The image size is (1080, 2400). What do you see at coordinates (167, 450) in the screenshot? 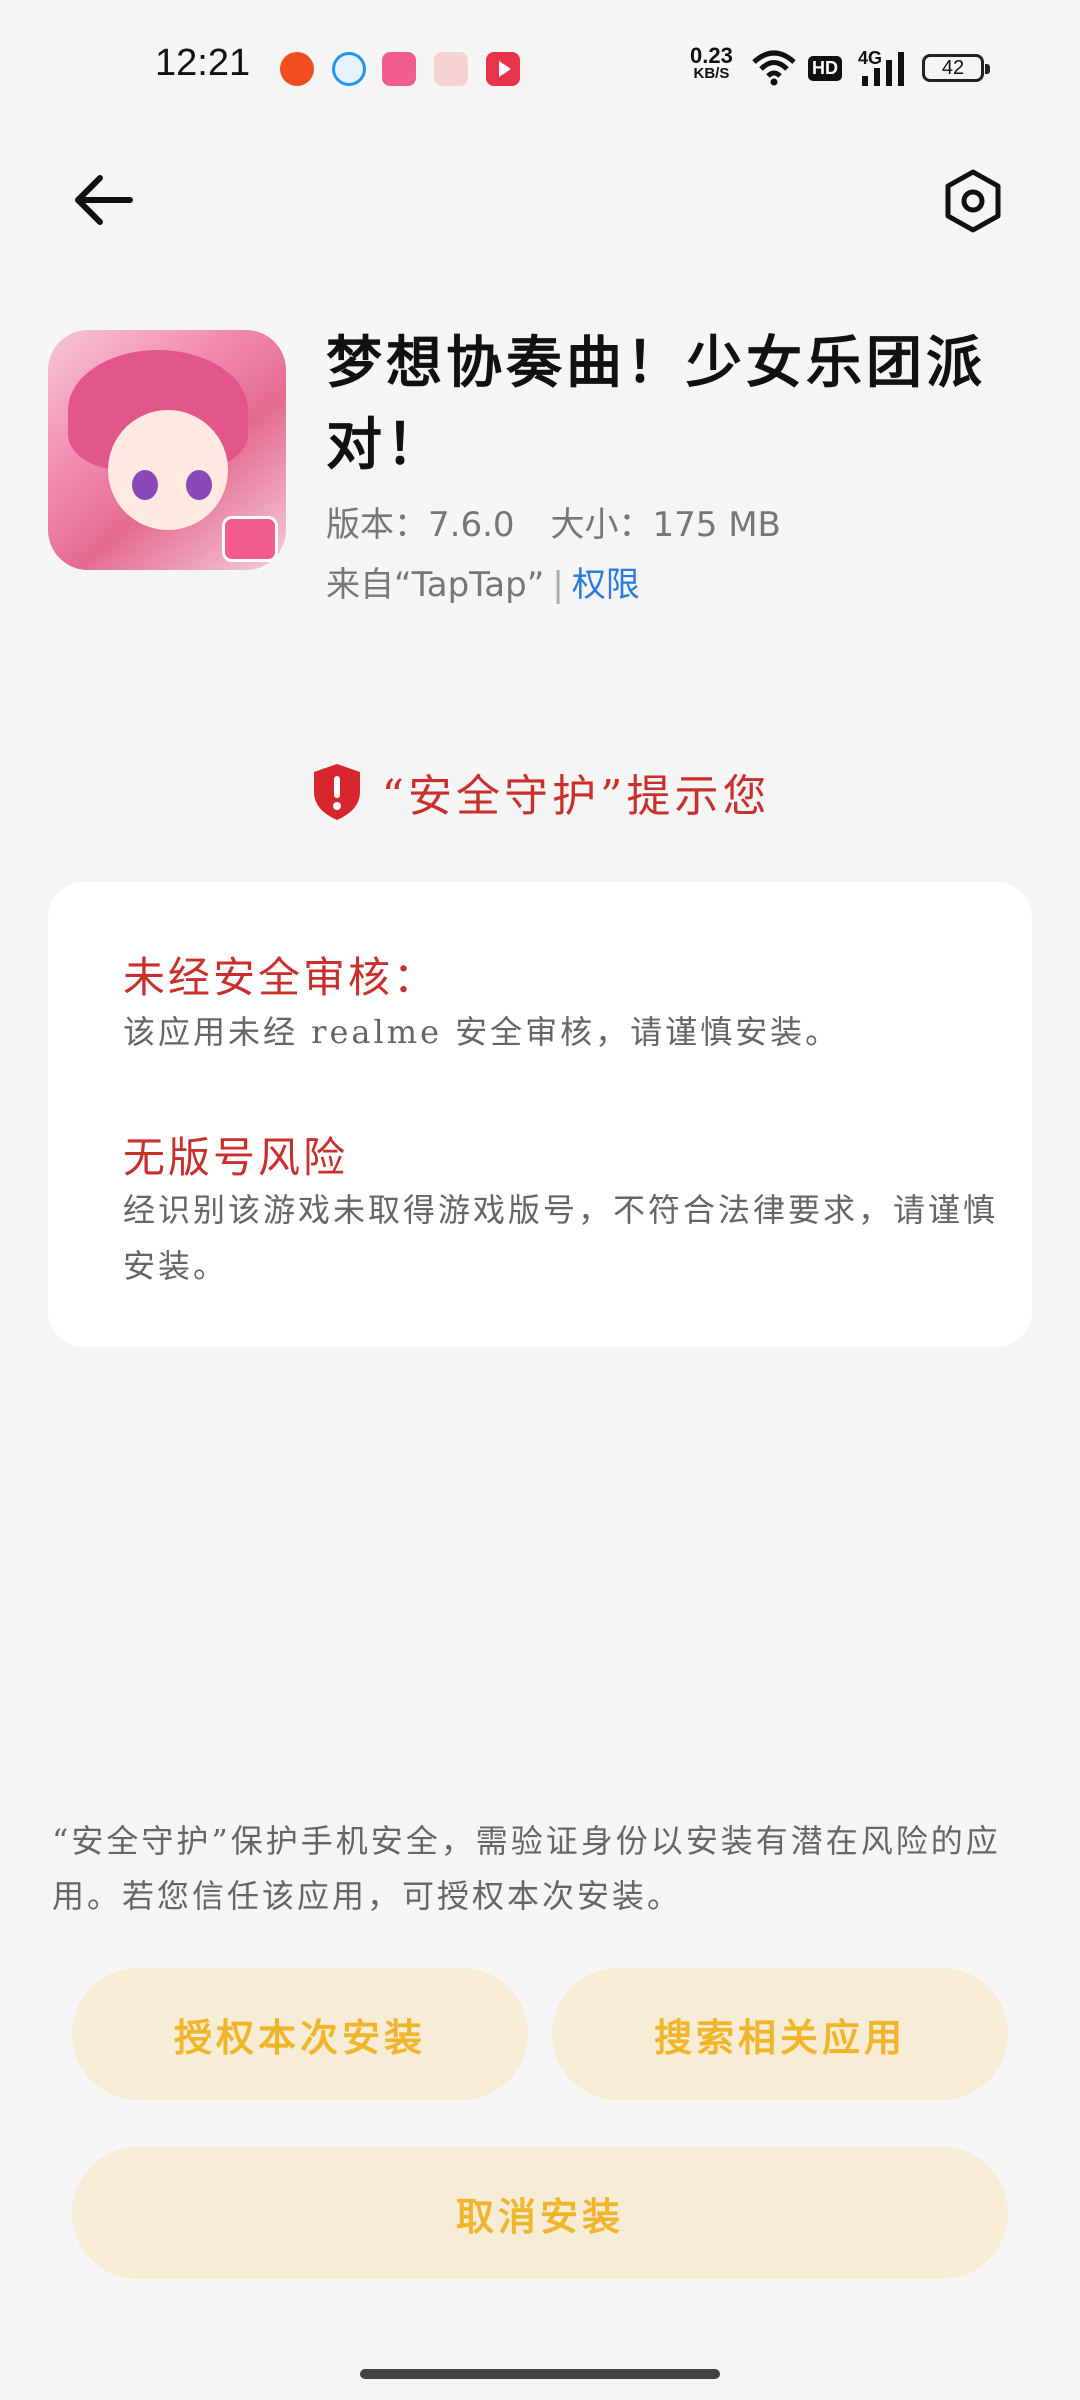
I see `app-icon` at bounding box center [167, 450].